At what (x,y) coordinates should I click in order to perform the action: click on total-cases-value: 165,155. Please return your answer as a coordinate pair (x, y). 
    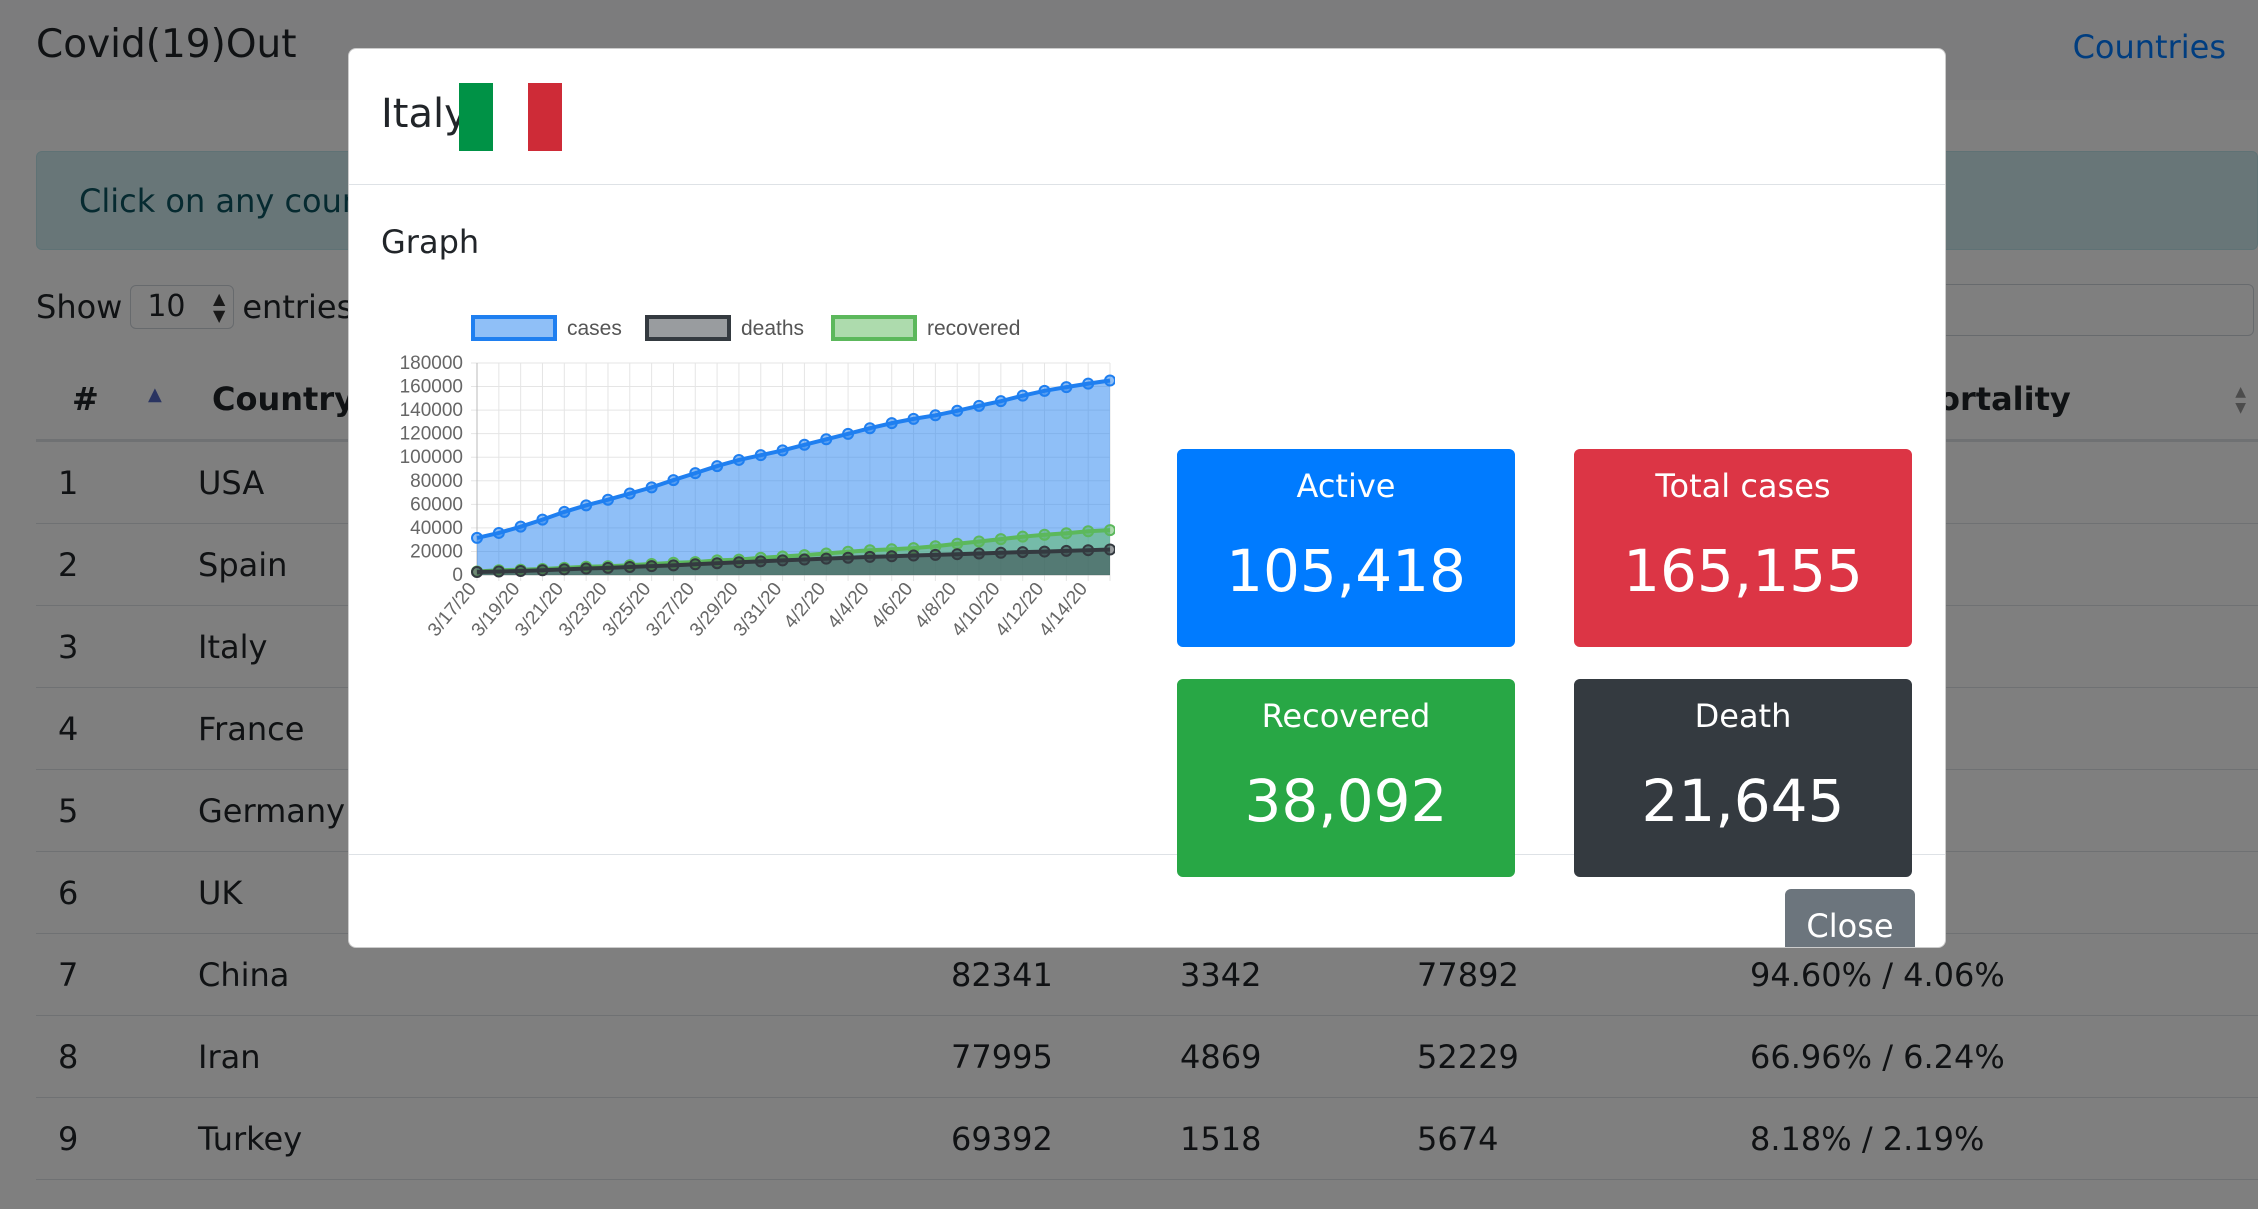
    Looking at the image, I should click on (1743, 571).